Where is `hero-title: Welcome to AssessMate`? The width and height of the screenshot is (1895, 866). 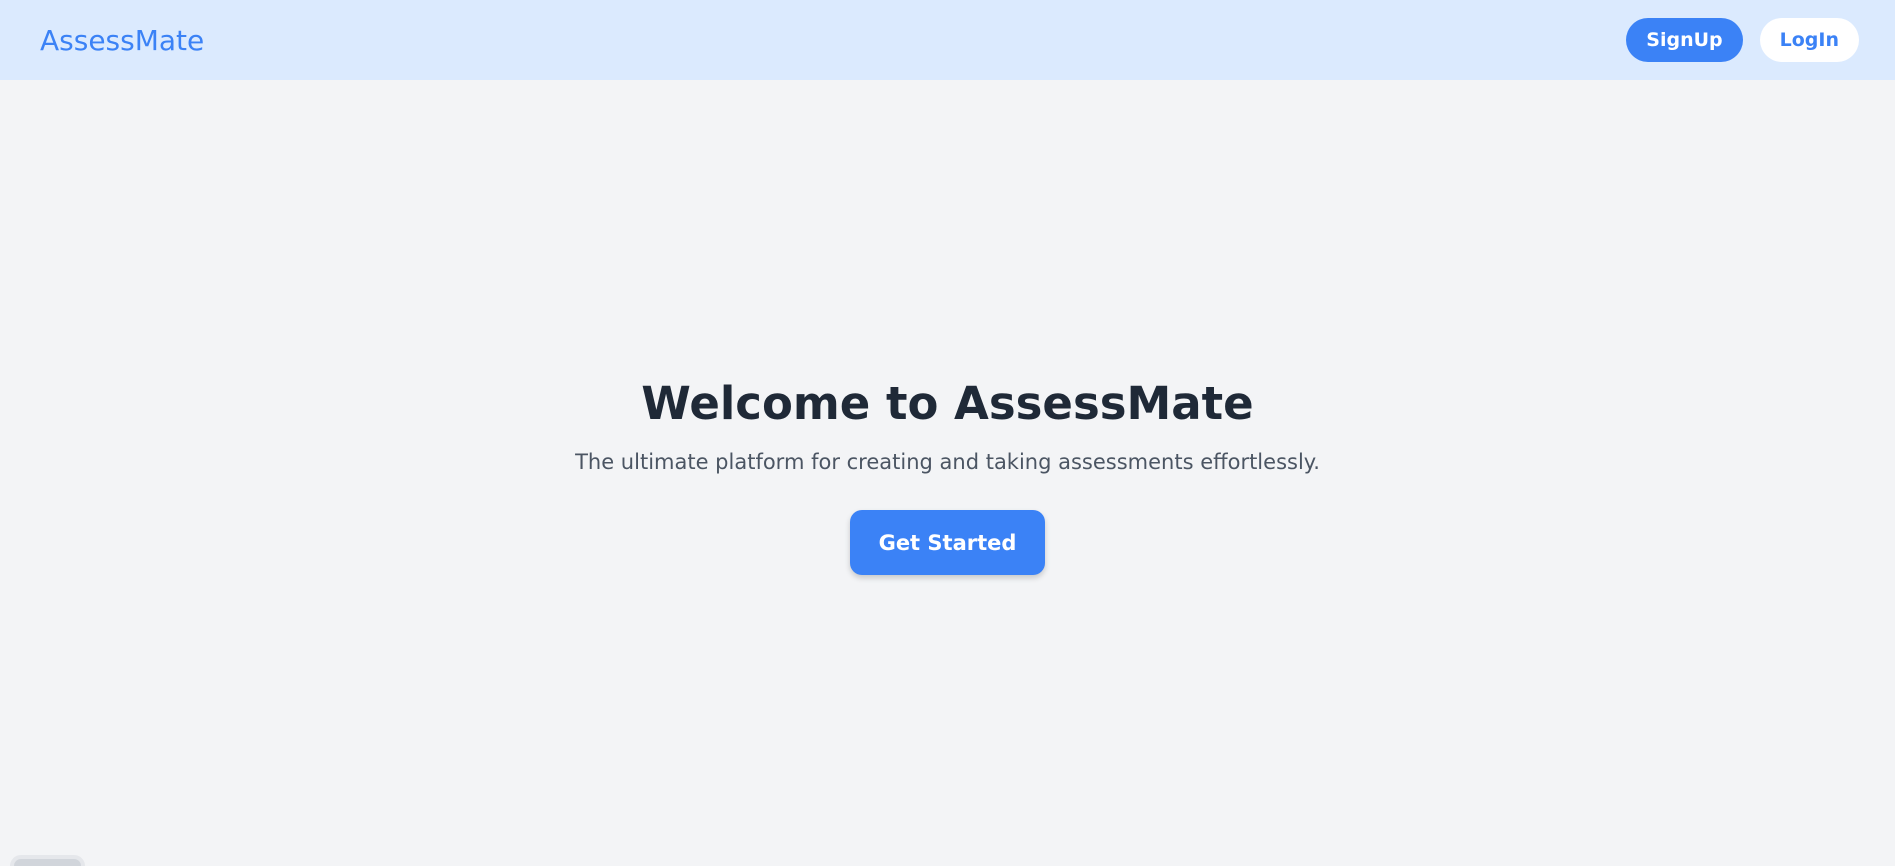
hero-title: Welcome to AssessMate is located at coordinates (947, 403).